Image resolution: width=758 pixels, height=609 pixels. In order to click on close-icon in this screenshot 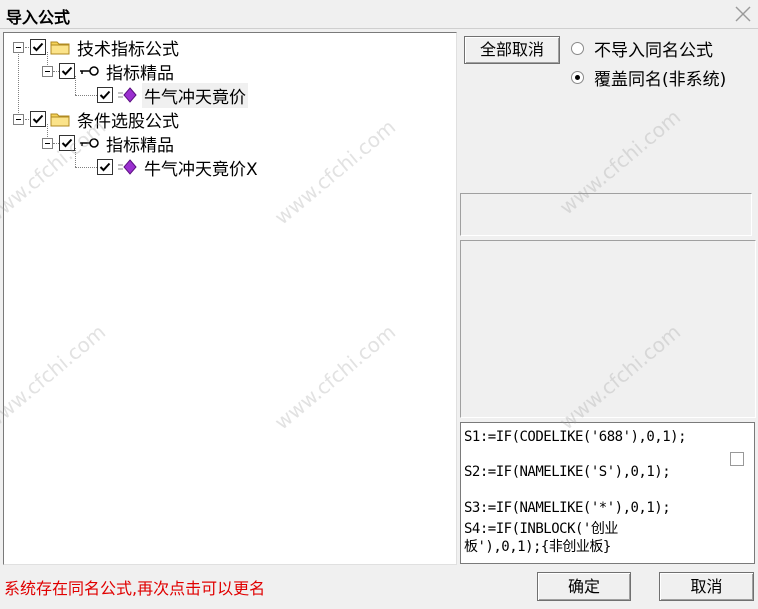, I will do `click(743, 14)`.